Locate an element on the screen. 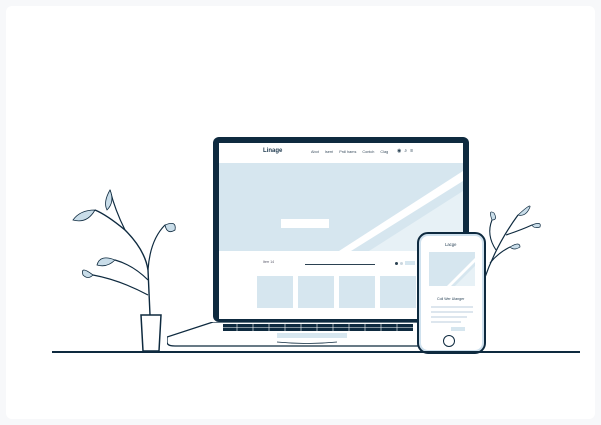  phone-hero-graphic is located at coordinates (461, 272).